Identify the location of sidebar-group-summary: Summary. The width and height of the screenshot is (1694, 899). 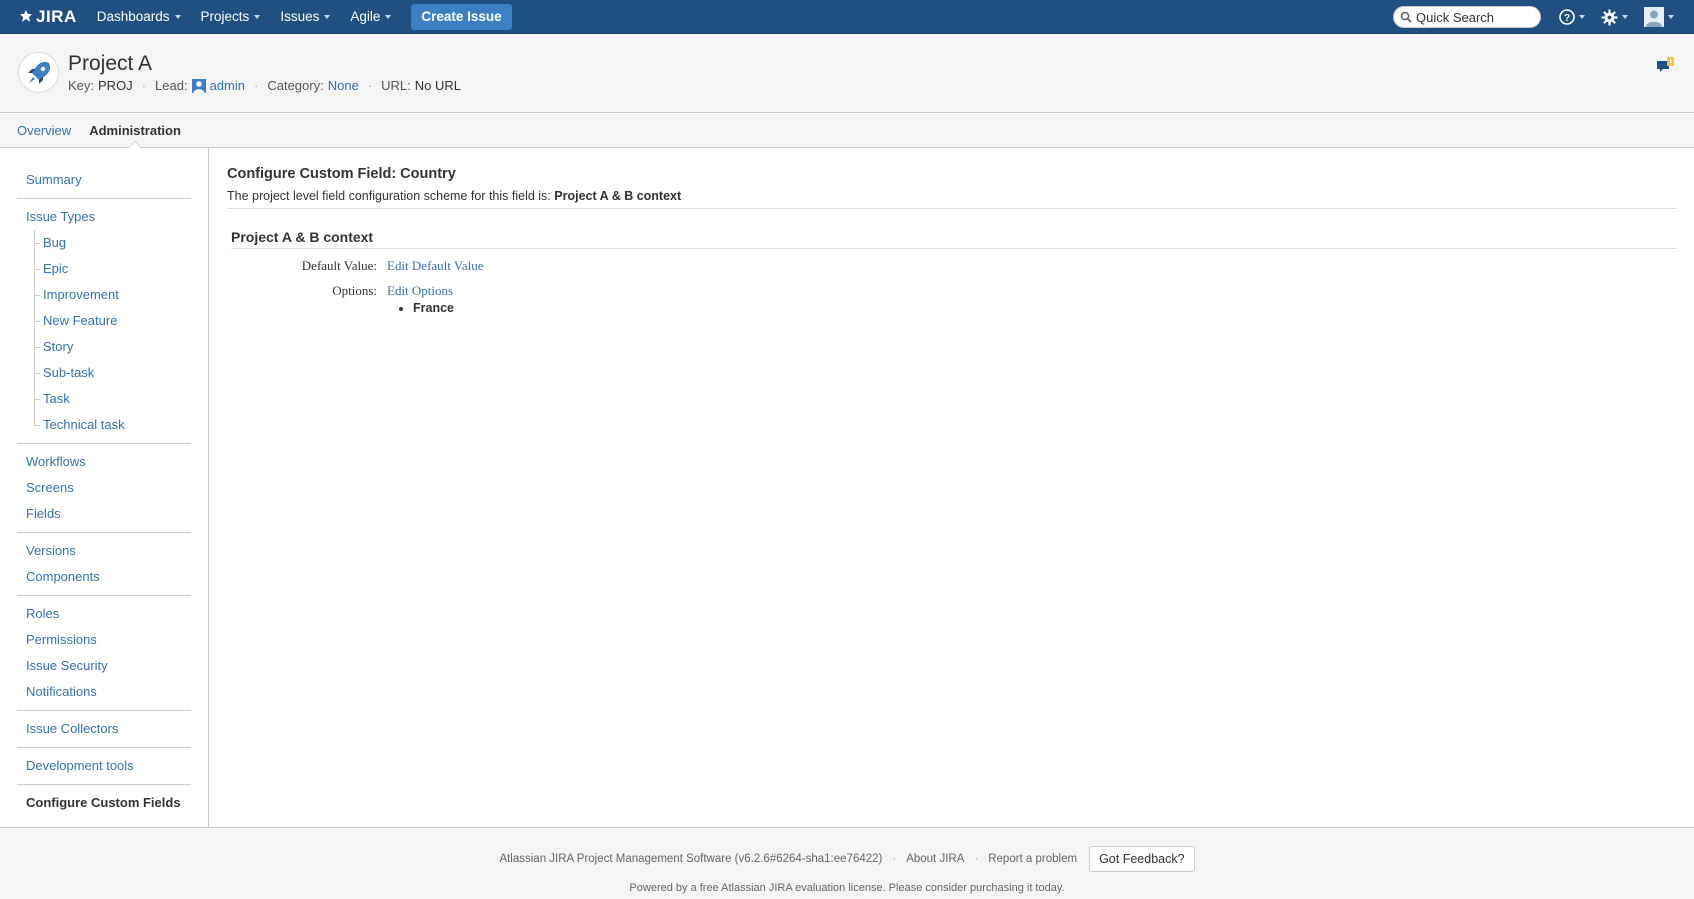
(104, 180).